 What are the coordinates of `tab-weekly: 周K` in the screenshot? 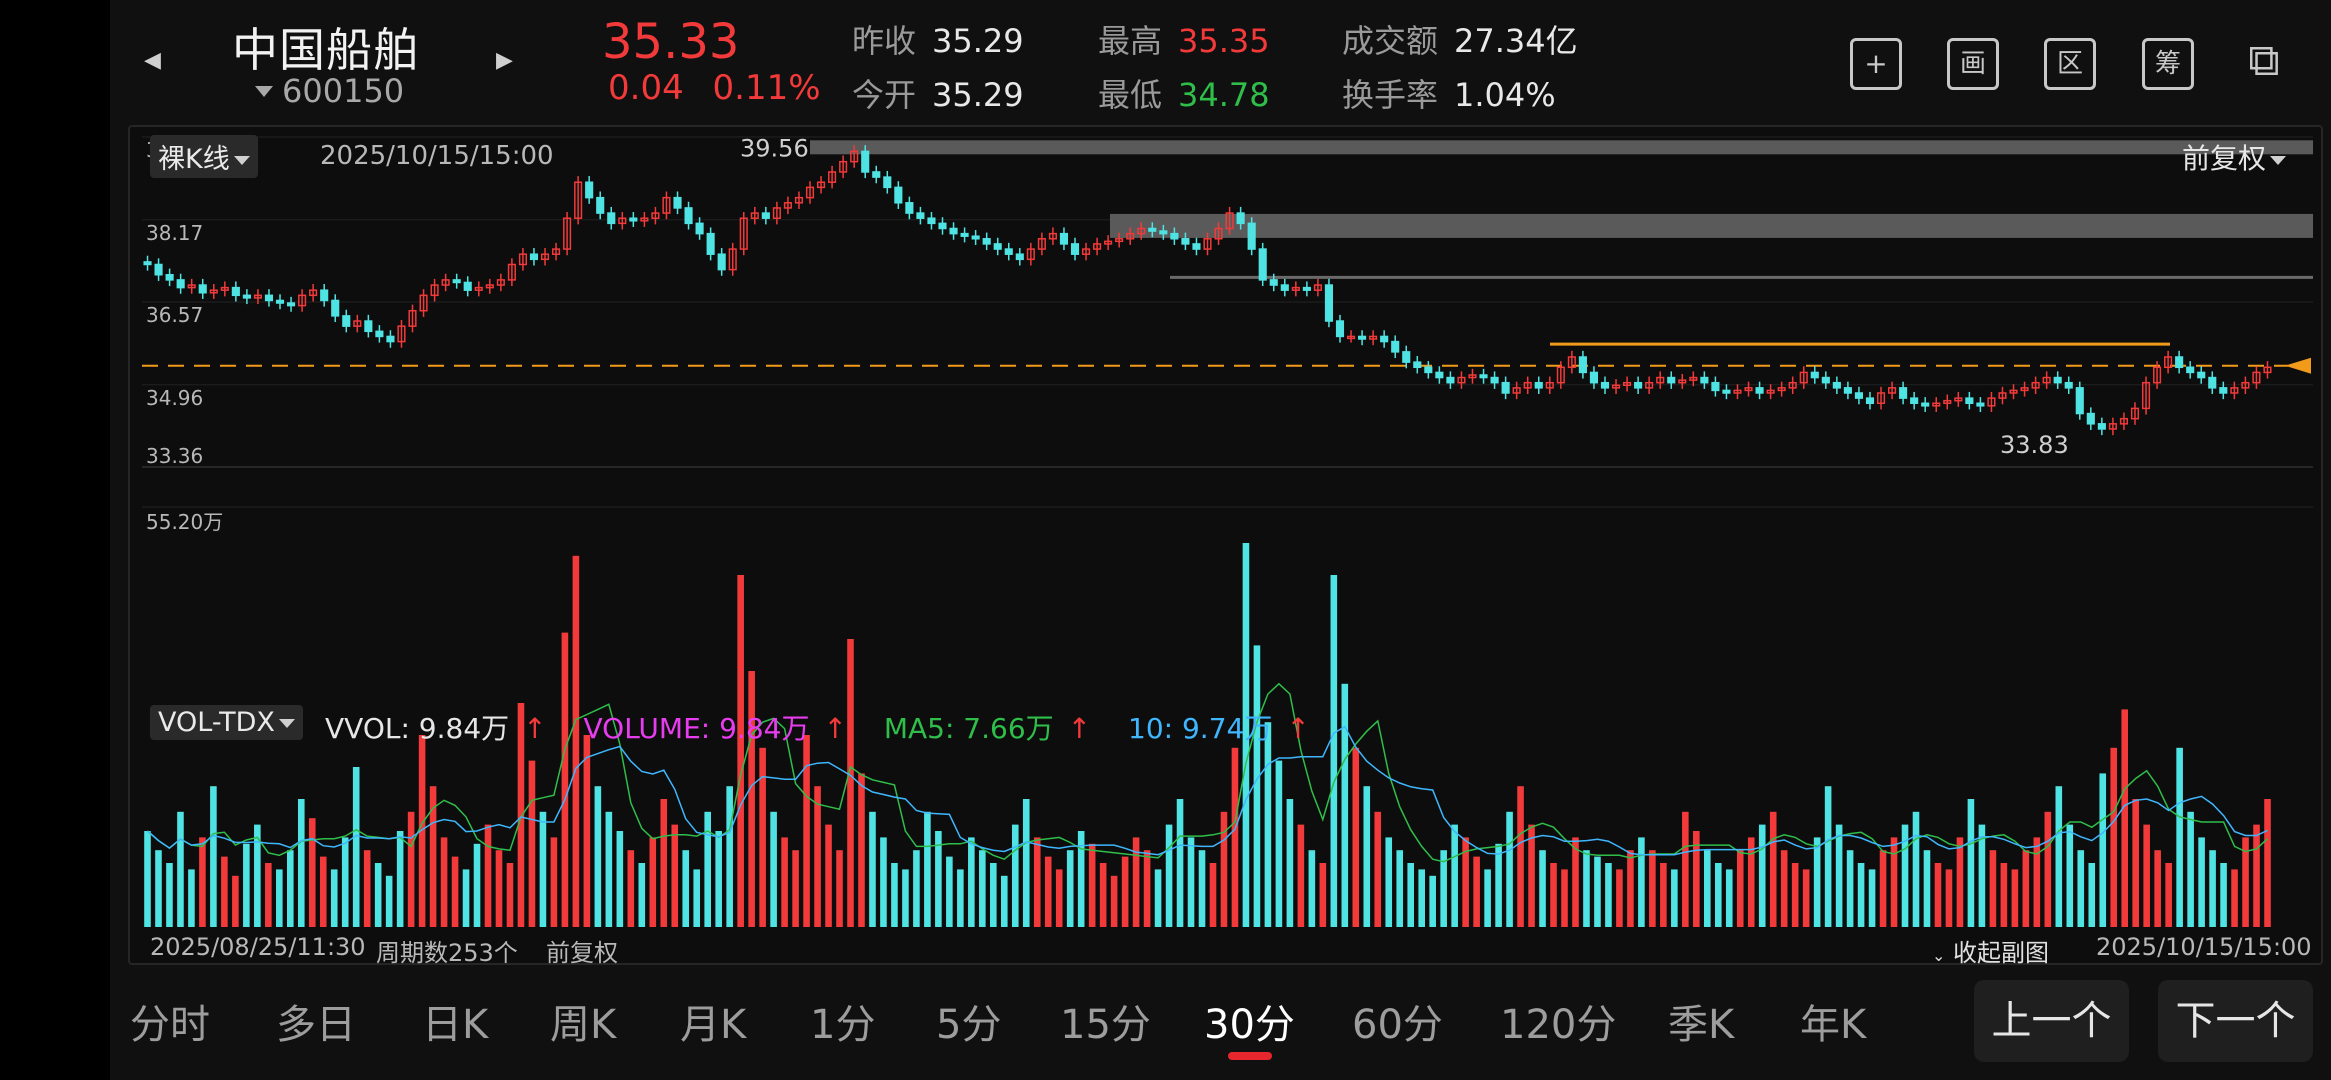 It's located at (583, 1021).